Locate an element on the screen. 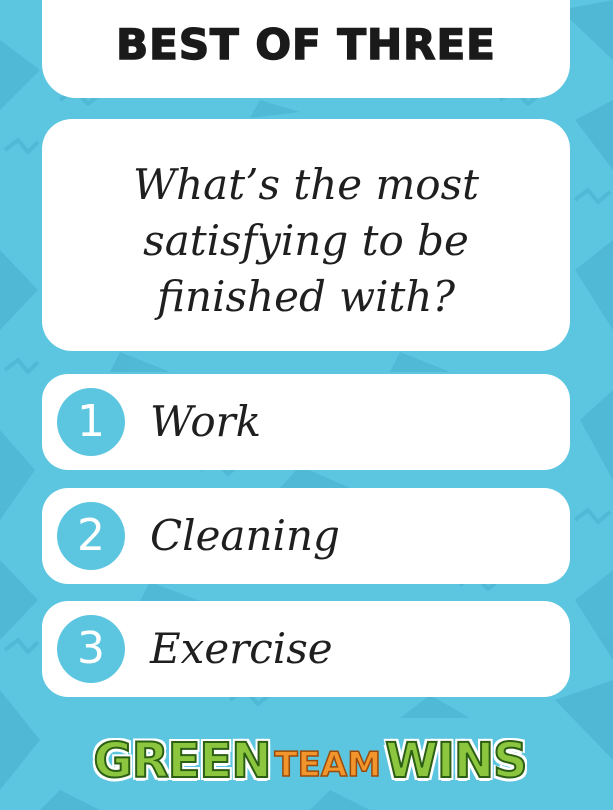  option-number-badge: 1 is located at coordinates (91, 422).